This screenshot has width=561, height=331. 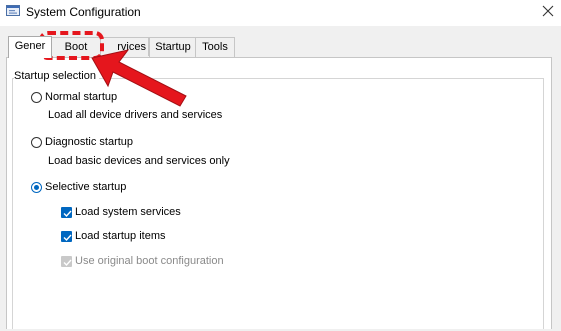 What do you see at coordinates (81, 97) in the screenshot?
I see `normal-startup-label: Normal startup` at bounding box center [81, 97].